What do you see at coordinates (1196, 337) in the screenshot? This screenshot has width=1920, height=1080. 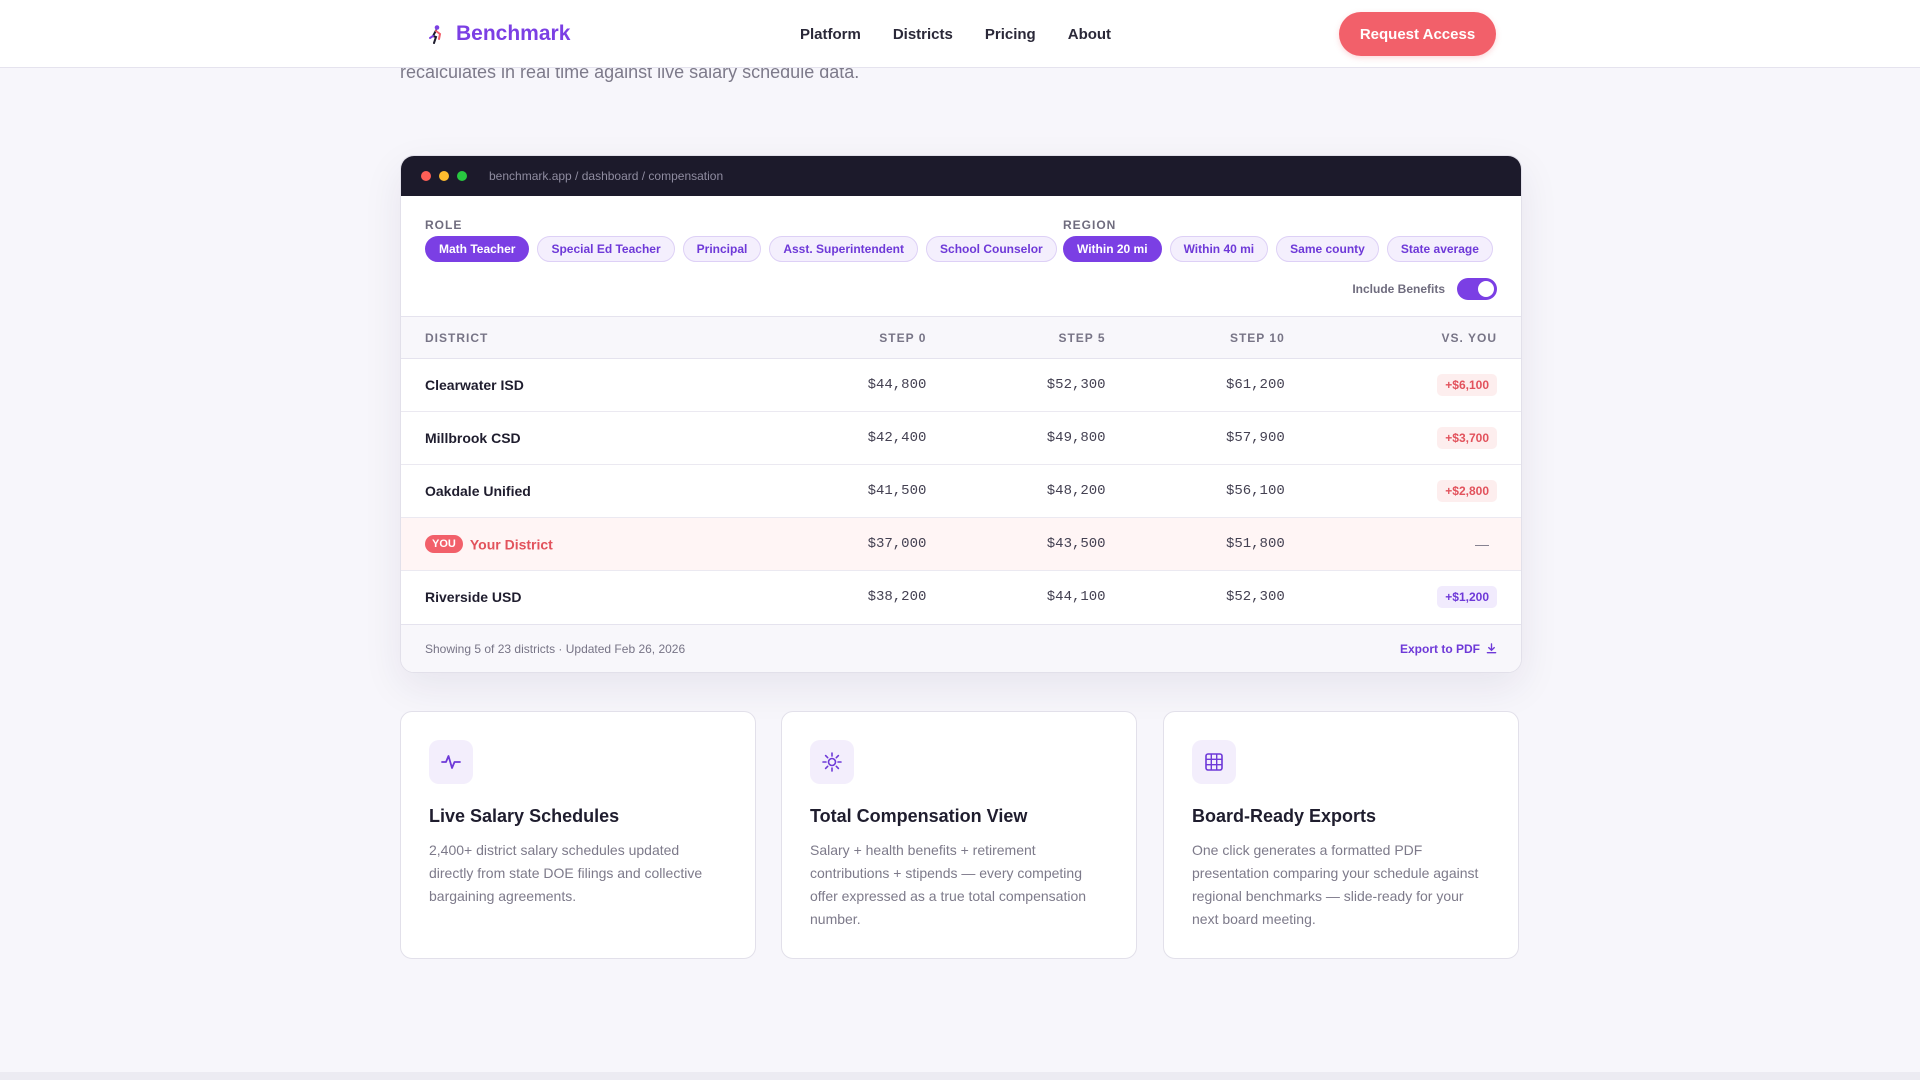 I see `header-step-10: STEP 10` at bounding box center [1196, 337].